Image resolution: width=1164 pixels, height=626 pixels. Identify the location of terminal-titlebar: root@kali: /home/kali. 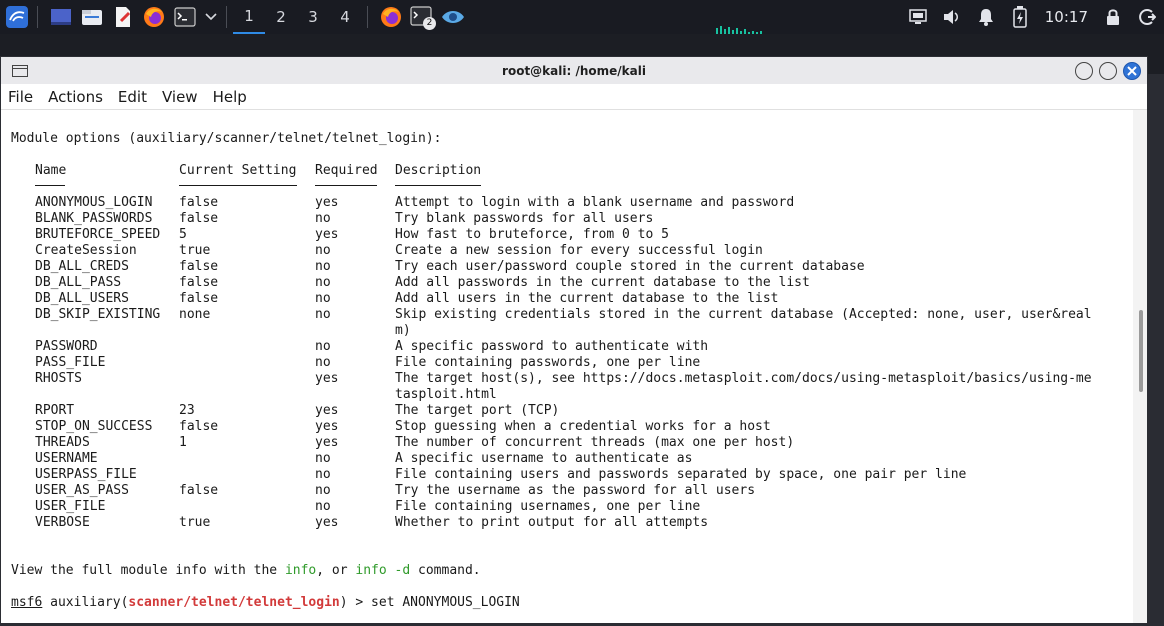
(574, 70).